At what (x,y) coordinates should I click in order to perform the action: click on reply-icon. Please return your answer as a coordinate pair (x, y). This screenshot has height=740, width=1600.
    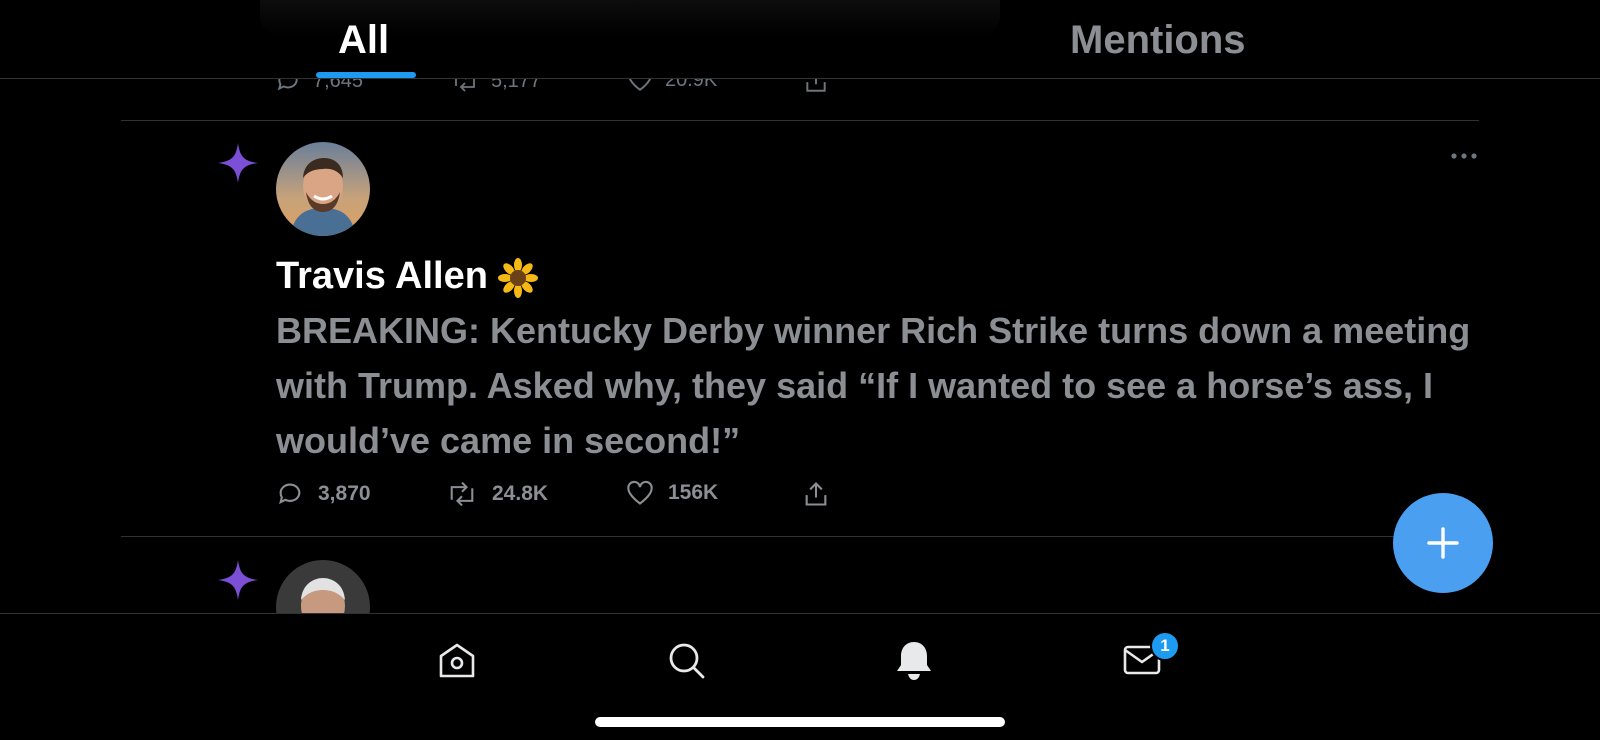
    Looking at the image, I should click on (290, 494).